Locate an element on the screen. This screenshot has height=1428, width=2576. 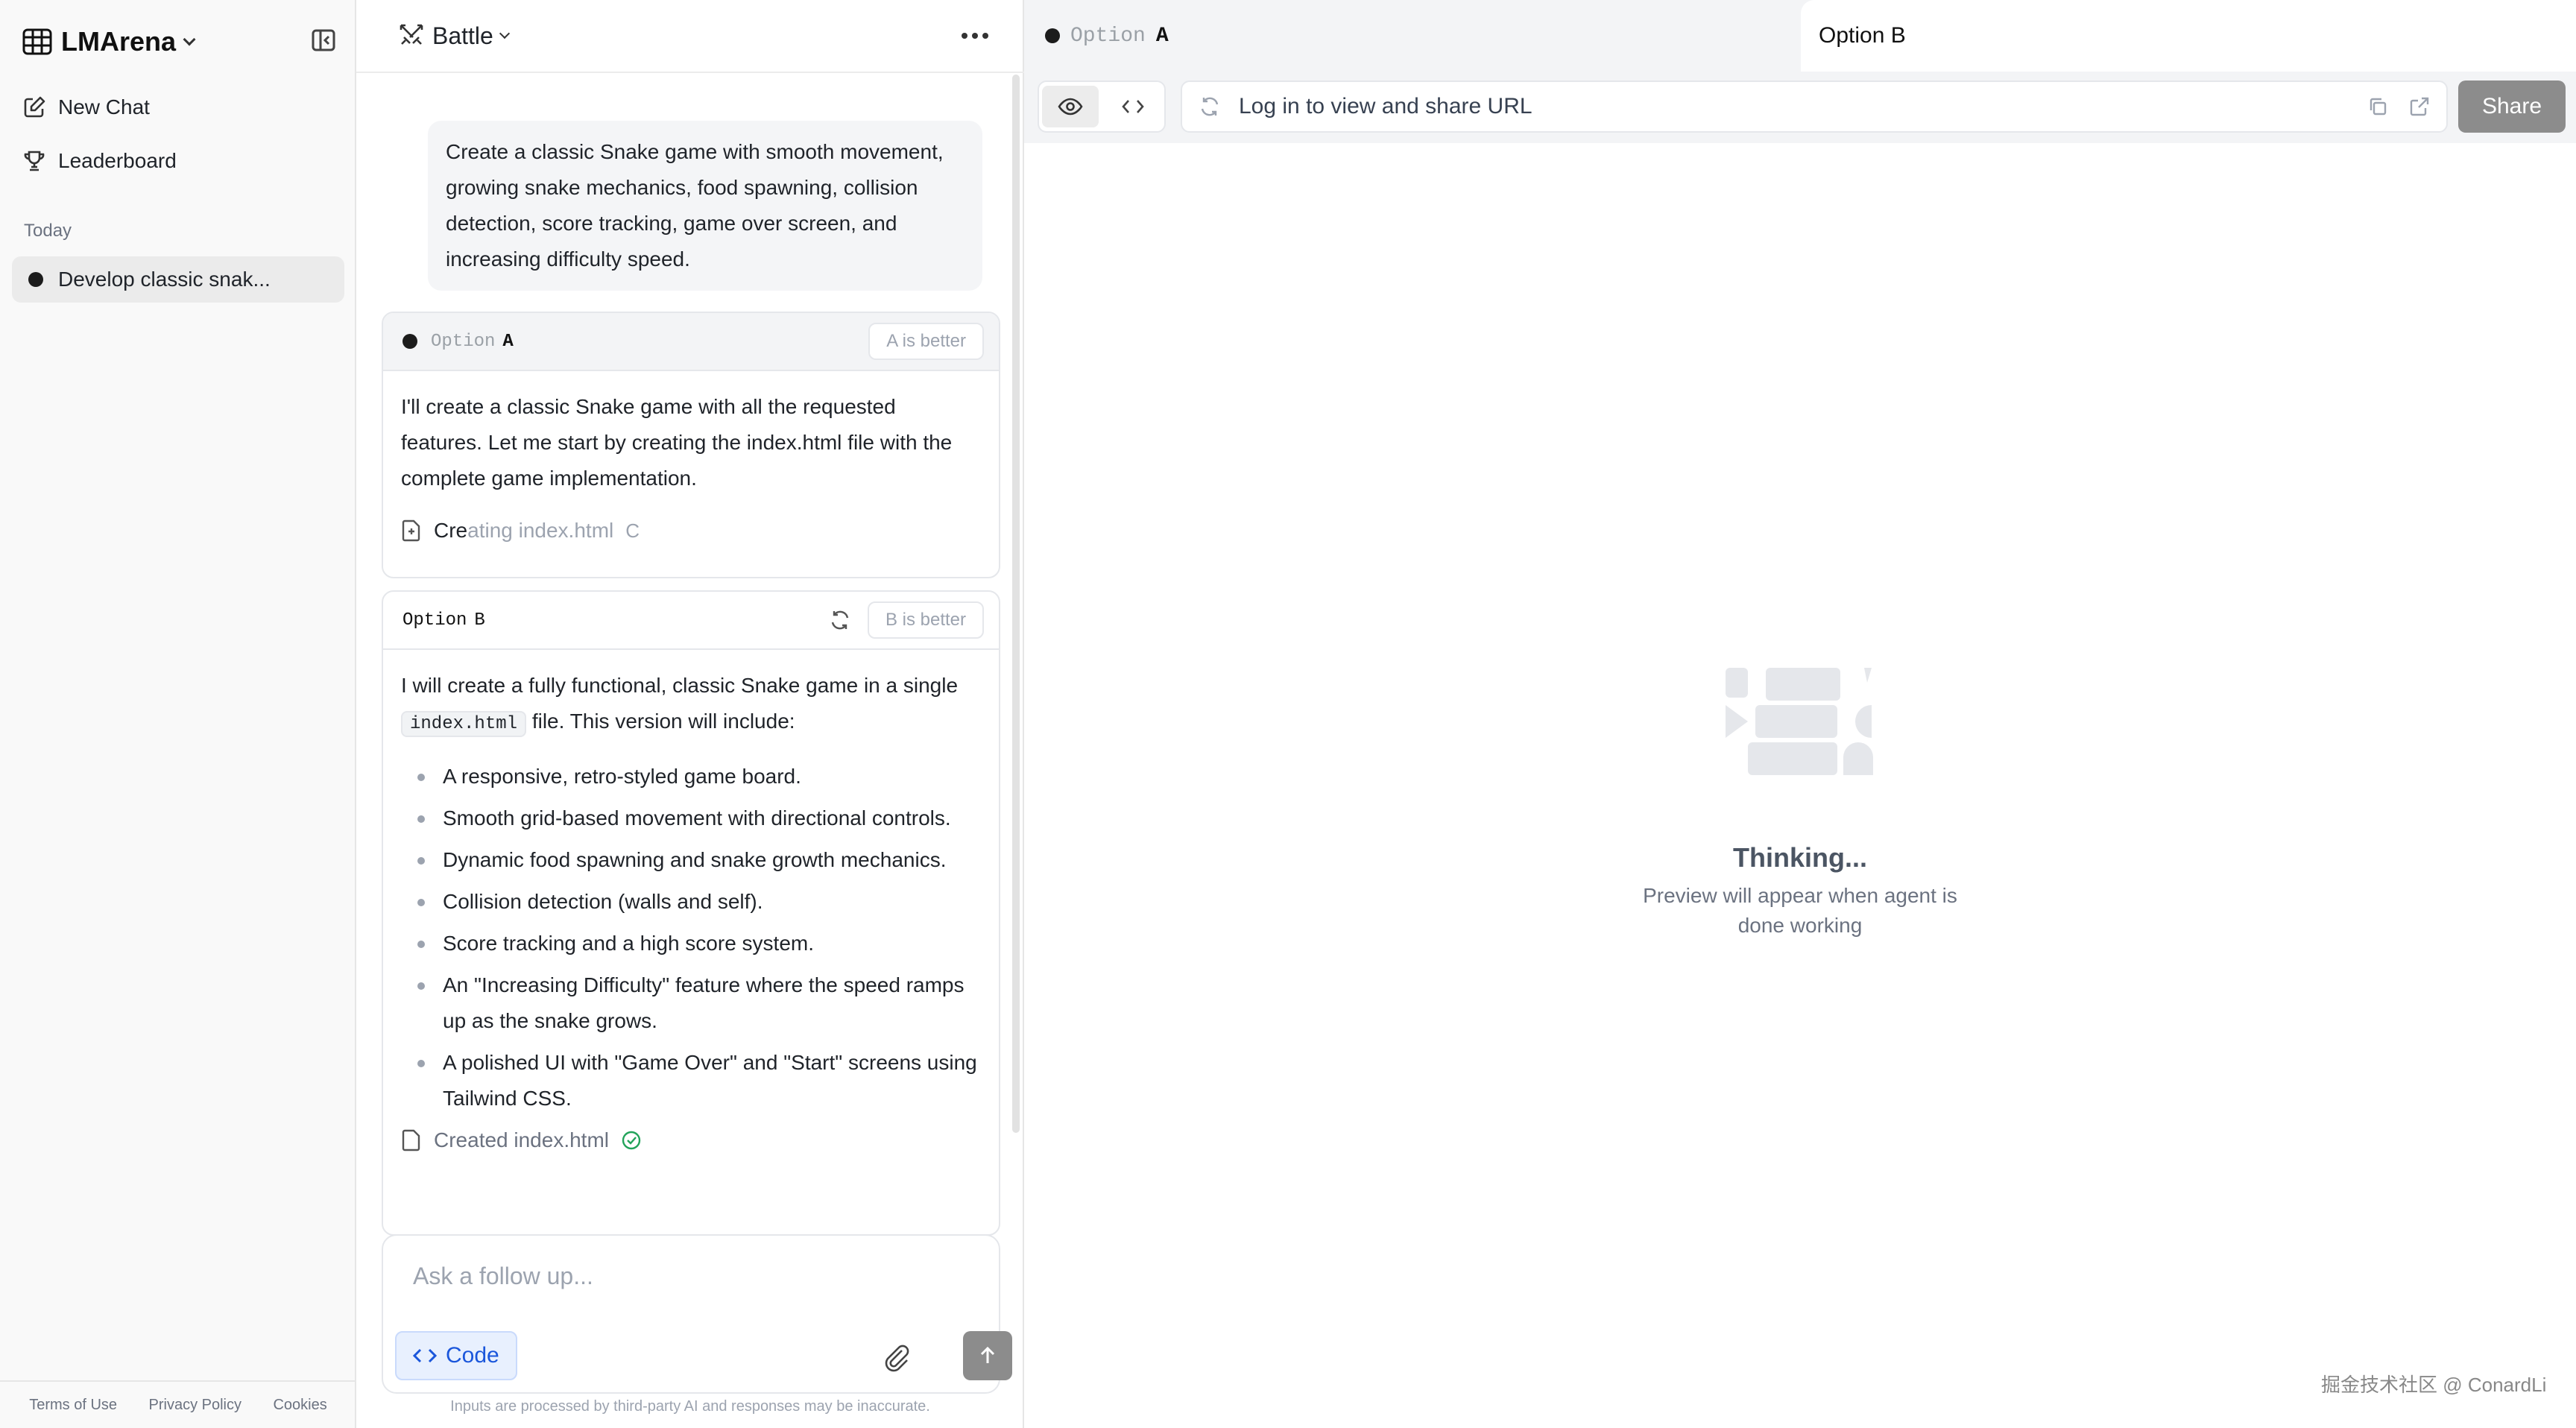
follow-up-input is located at coordinates (691, 1276).